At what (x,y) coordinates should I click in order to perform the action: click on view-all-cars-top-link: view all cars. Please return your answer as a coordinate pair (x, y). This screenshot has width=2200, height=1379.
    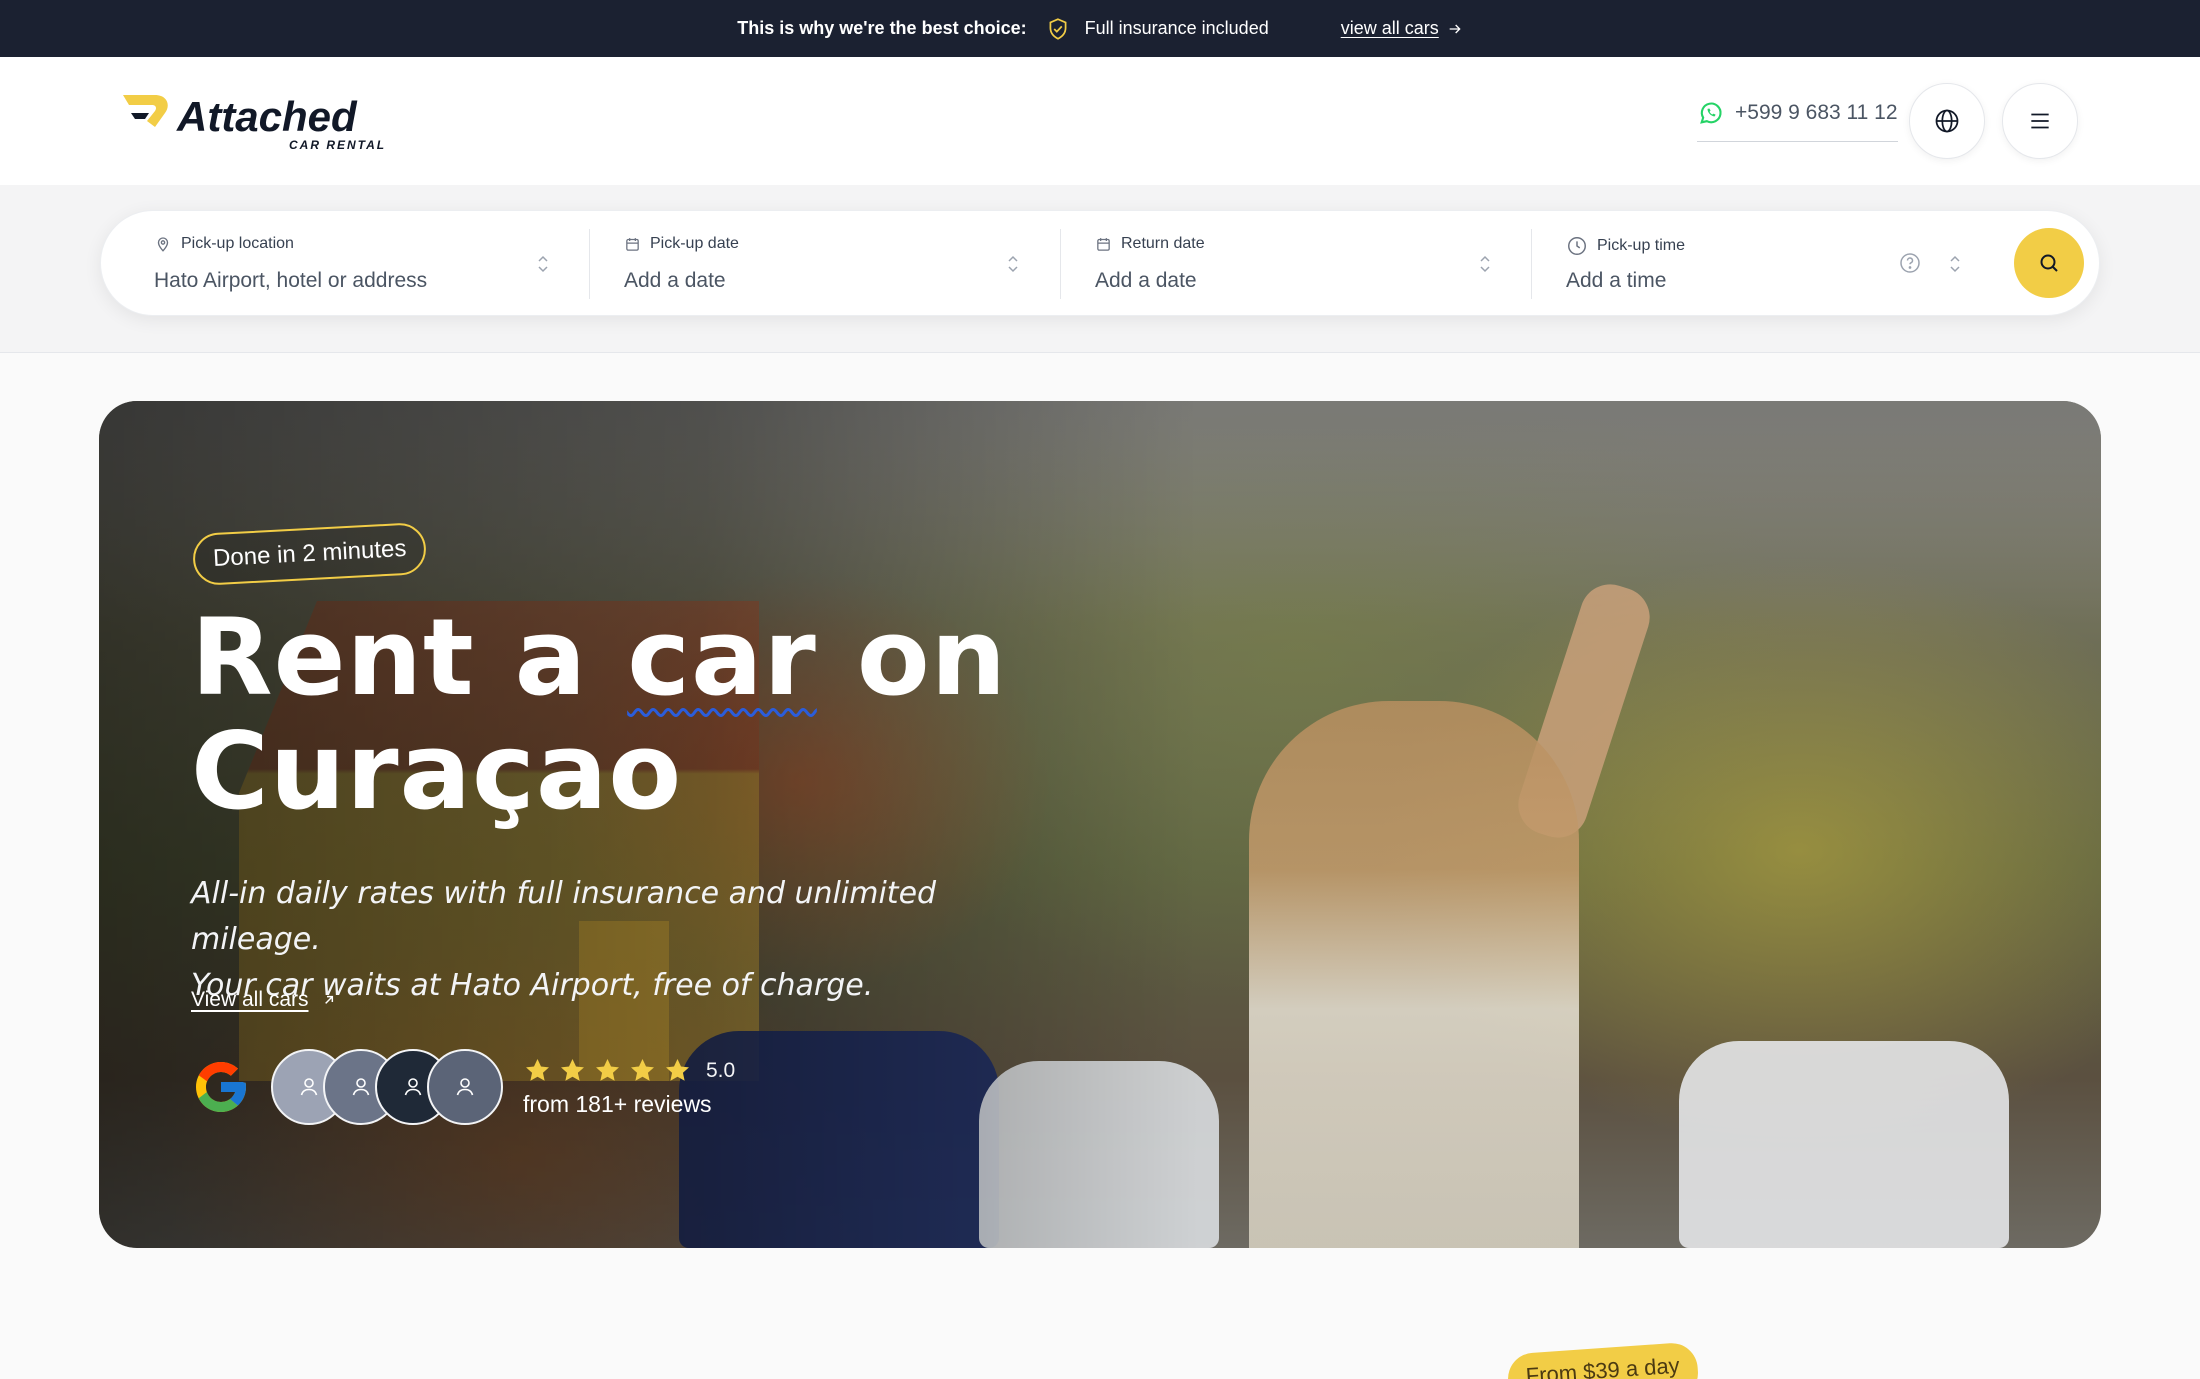
    Looking at the image, I should click on (1402, 28).